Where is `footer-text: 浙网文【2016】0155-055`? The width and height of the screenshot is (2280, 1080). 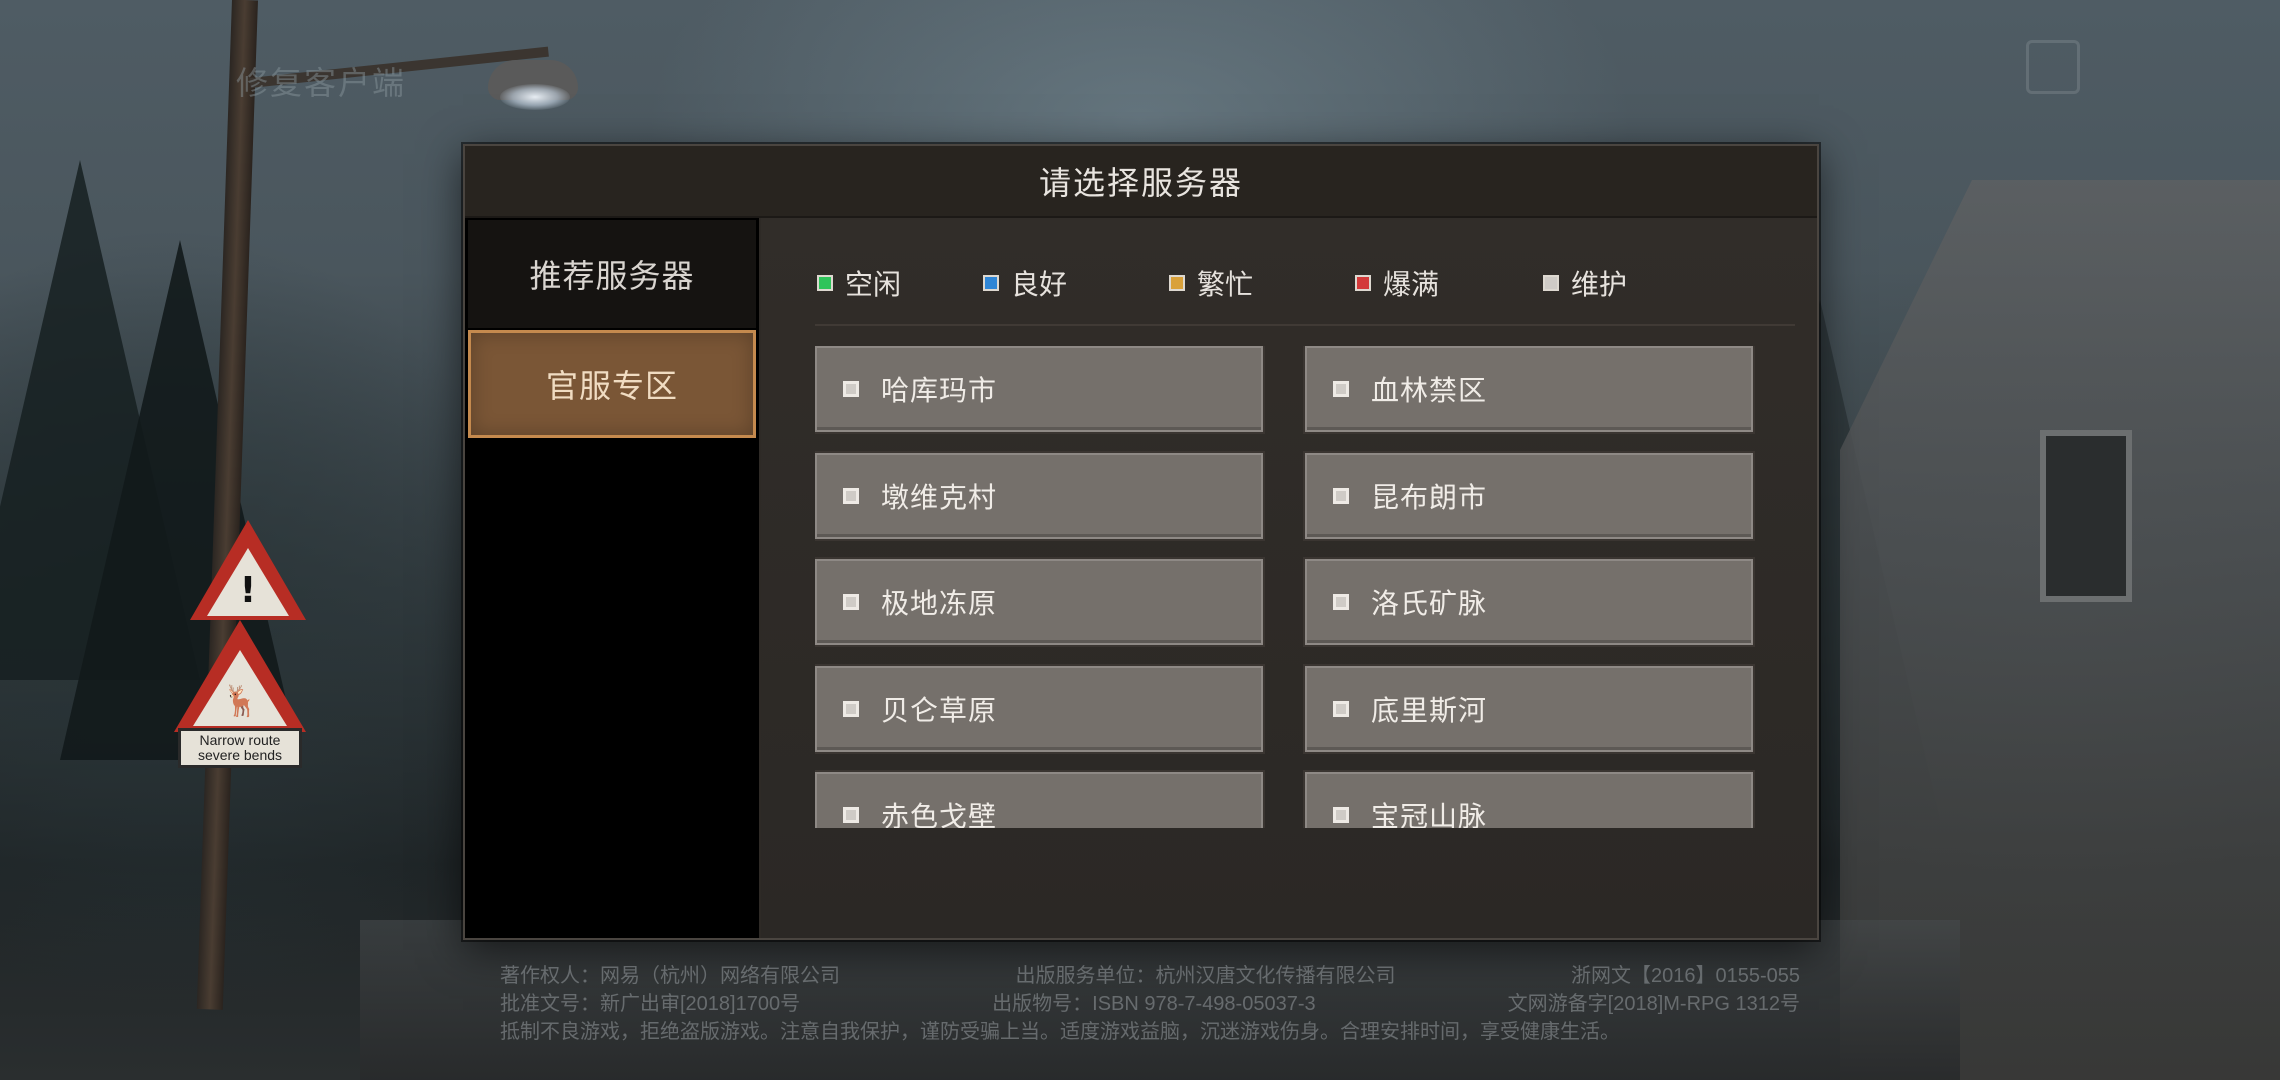 footer-text: 浙网文【2016】0155-055 is located at coordinates (1685, 976).